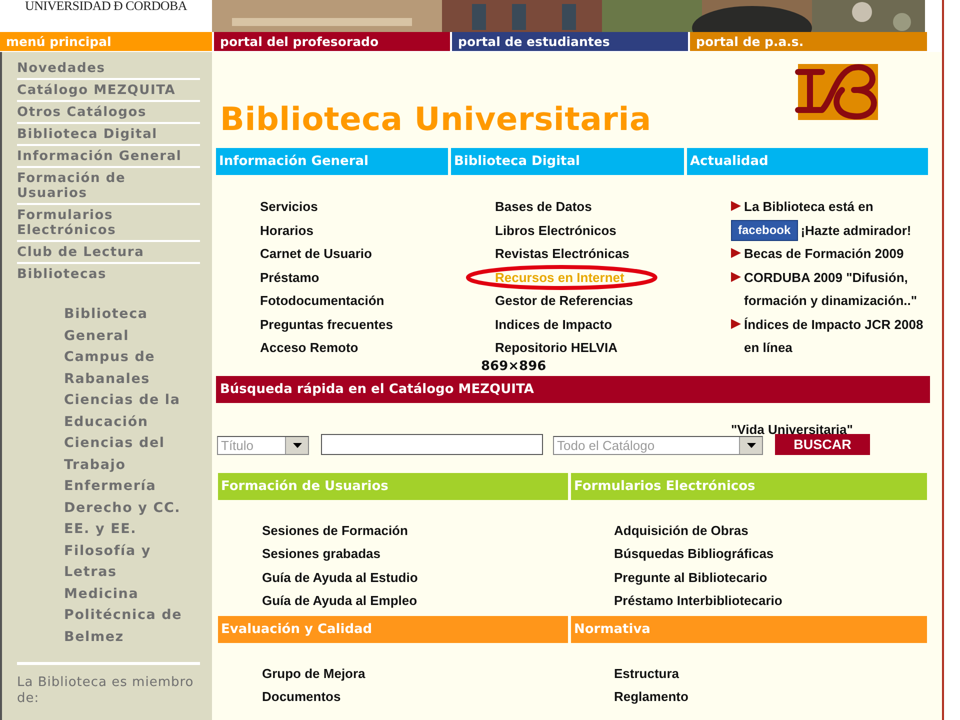 Image resolution: width=960 pixels, height=720 pixels. What do you see at coordinates (108, 253) in the screenshot?
I see `sidebar-item: Club de Lectura` at bounding box center [108, 253].